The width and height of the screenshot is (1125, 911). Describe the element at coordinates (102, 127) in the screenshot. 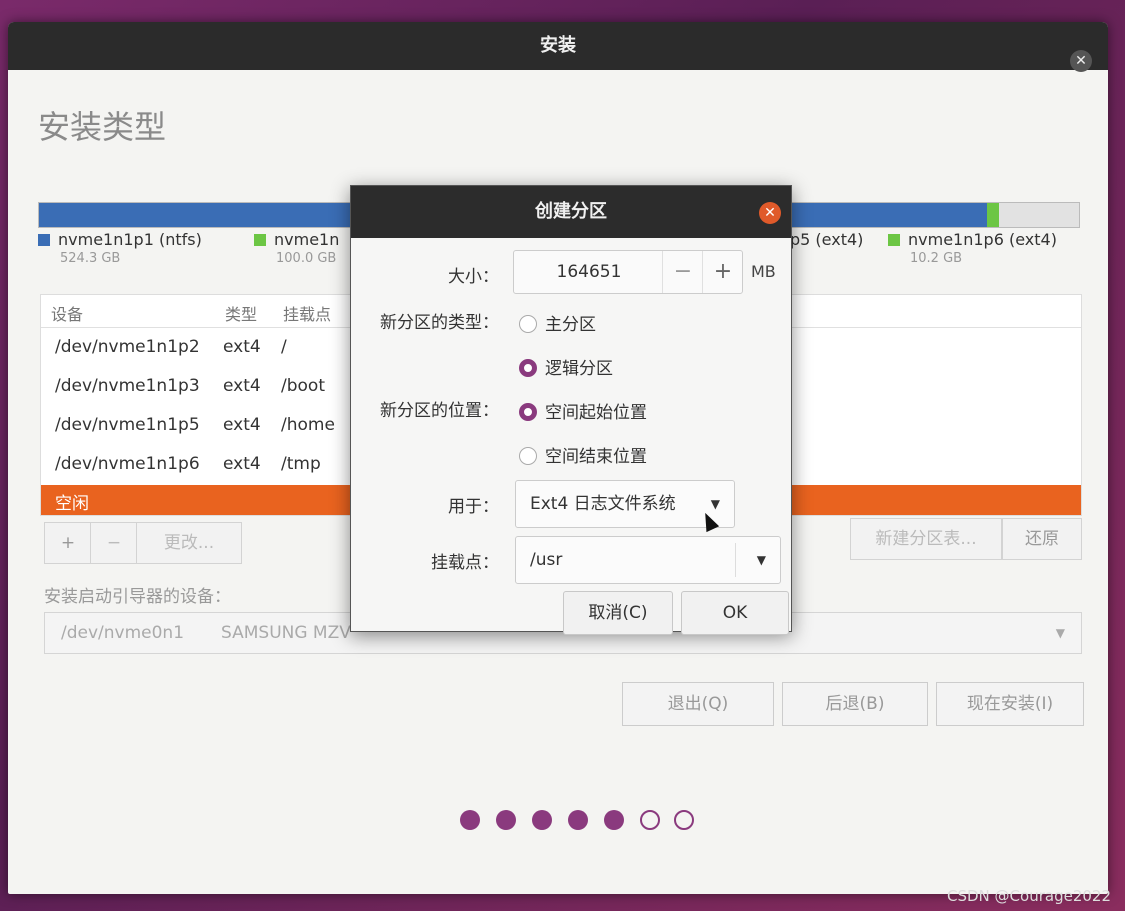

I see `page-title: 安装类型` at that location.